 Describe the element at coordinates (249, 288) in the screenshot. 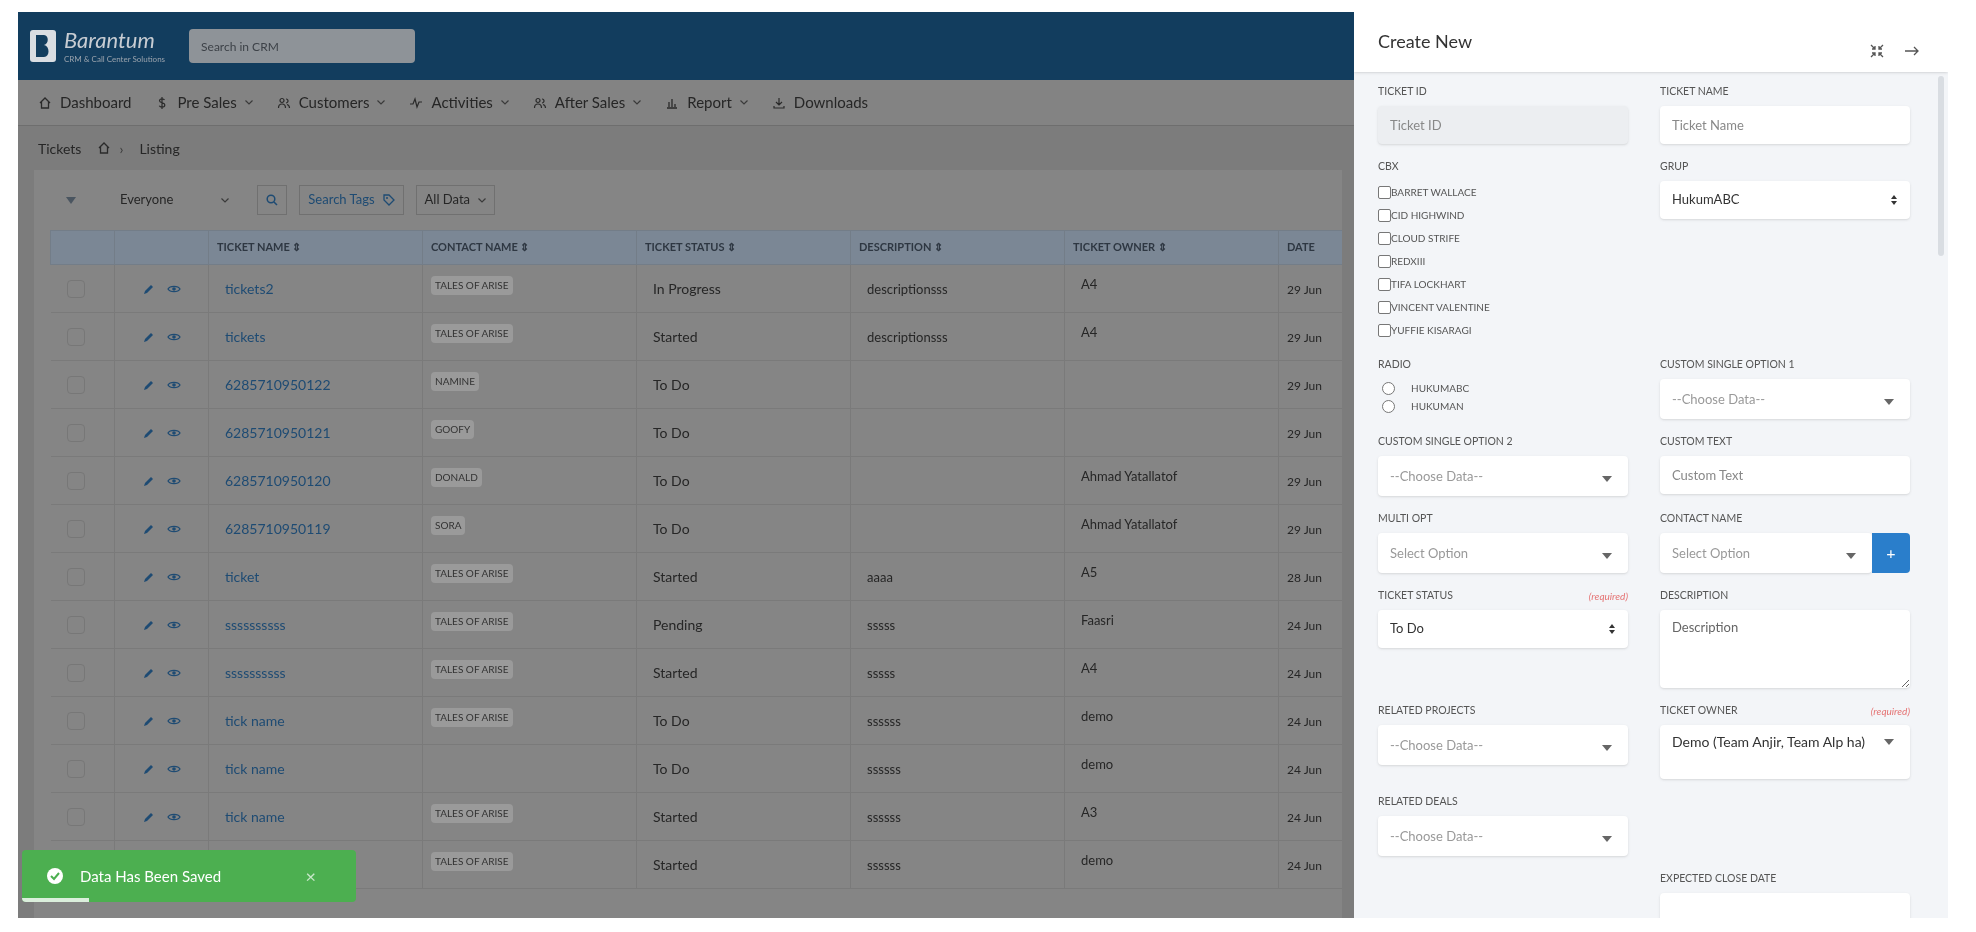

I see `ticket-link: tickets2` at that location.